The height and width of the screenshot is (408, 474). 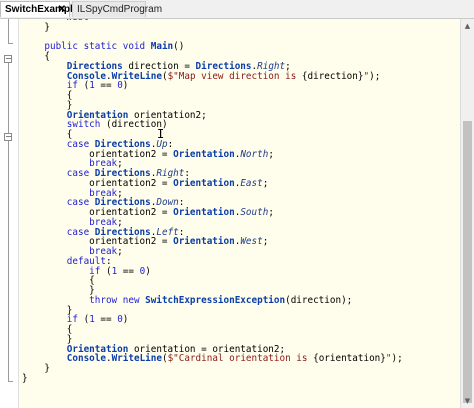 I want to click on code-token: $"Map view direction is, so click(x=234, y=76).